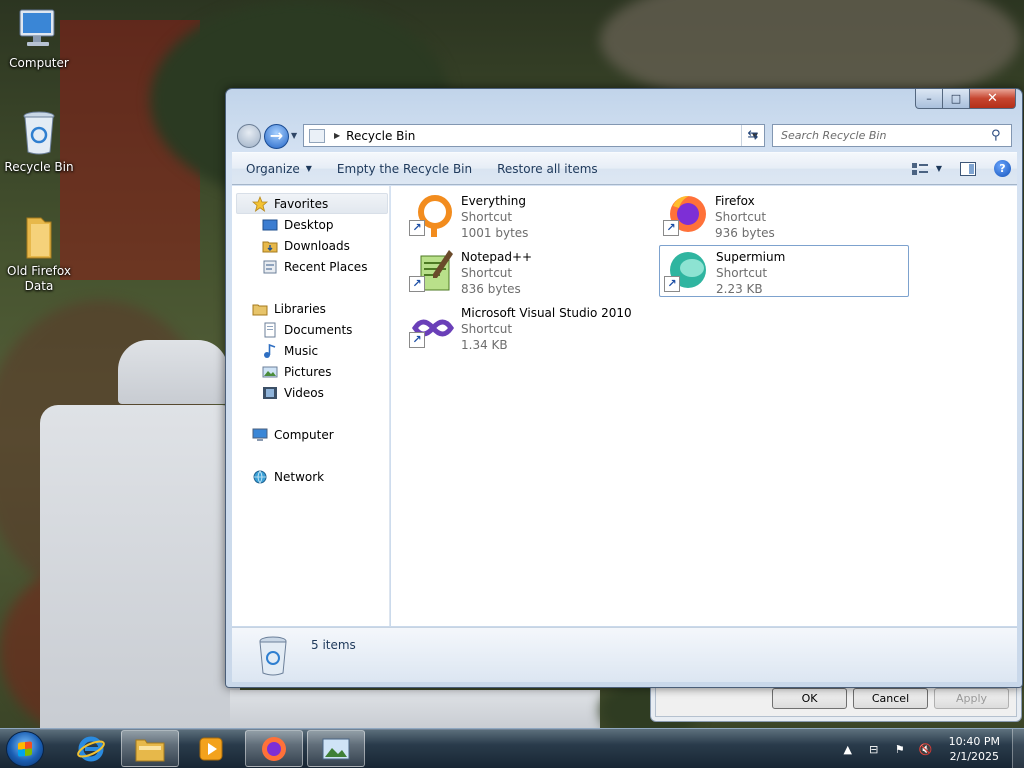 The height and width of the screenshot is (768, 1024). I want to click on change-view-icon, so click(919, 169).